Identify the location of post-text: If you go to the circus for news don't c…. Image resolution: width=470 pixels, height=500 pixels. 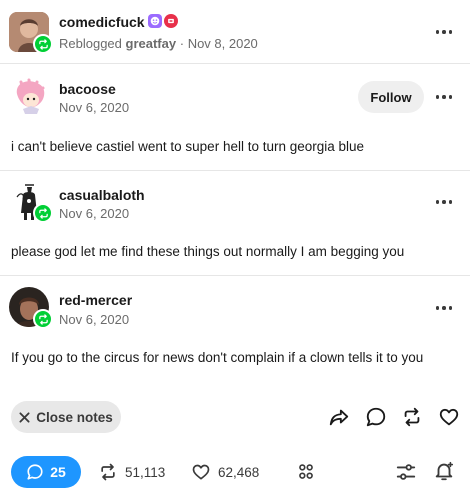
(217, 357).